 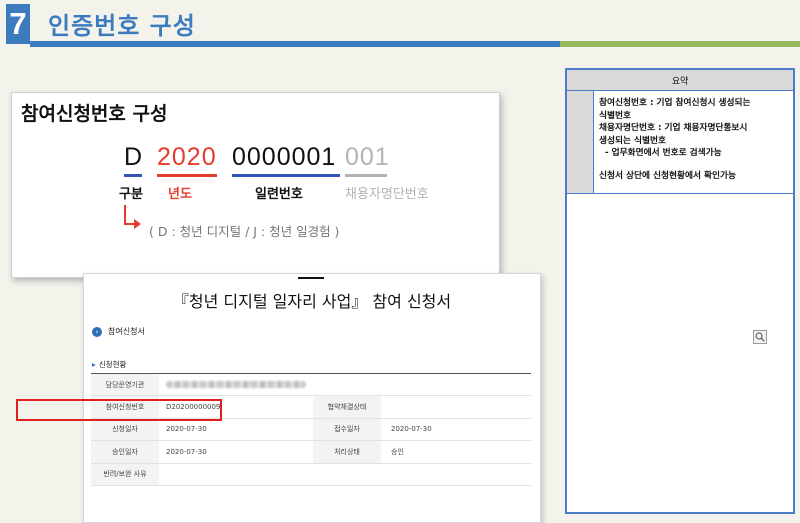 I want to click on code-year-segment: 2020, so click(x=187, y=157).